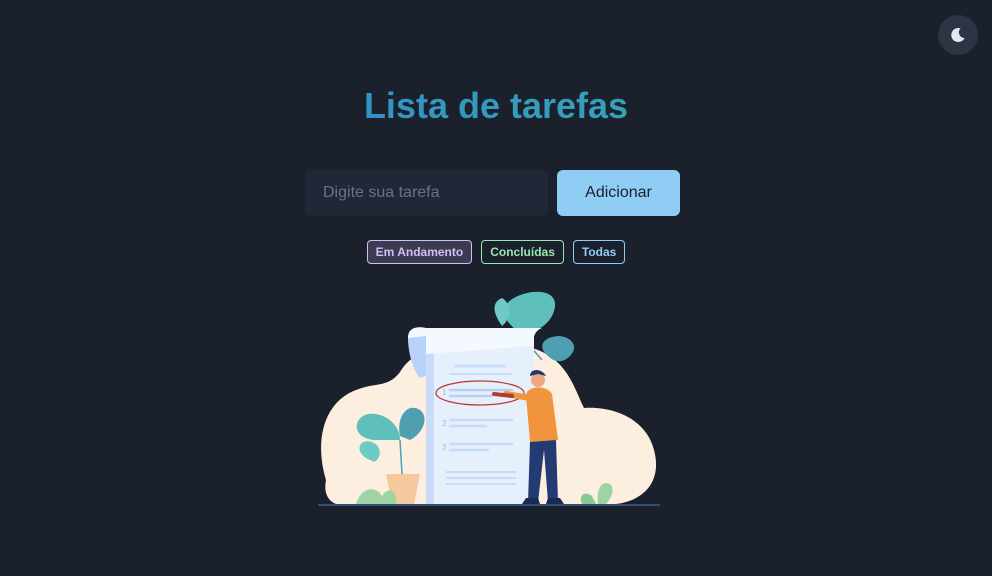  What do you see at coordinates (522, 252) in the screenshot?
I see `filter-completed-button: Concluídas` at bounding box center [522, 252].